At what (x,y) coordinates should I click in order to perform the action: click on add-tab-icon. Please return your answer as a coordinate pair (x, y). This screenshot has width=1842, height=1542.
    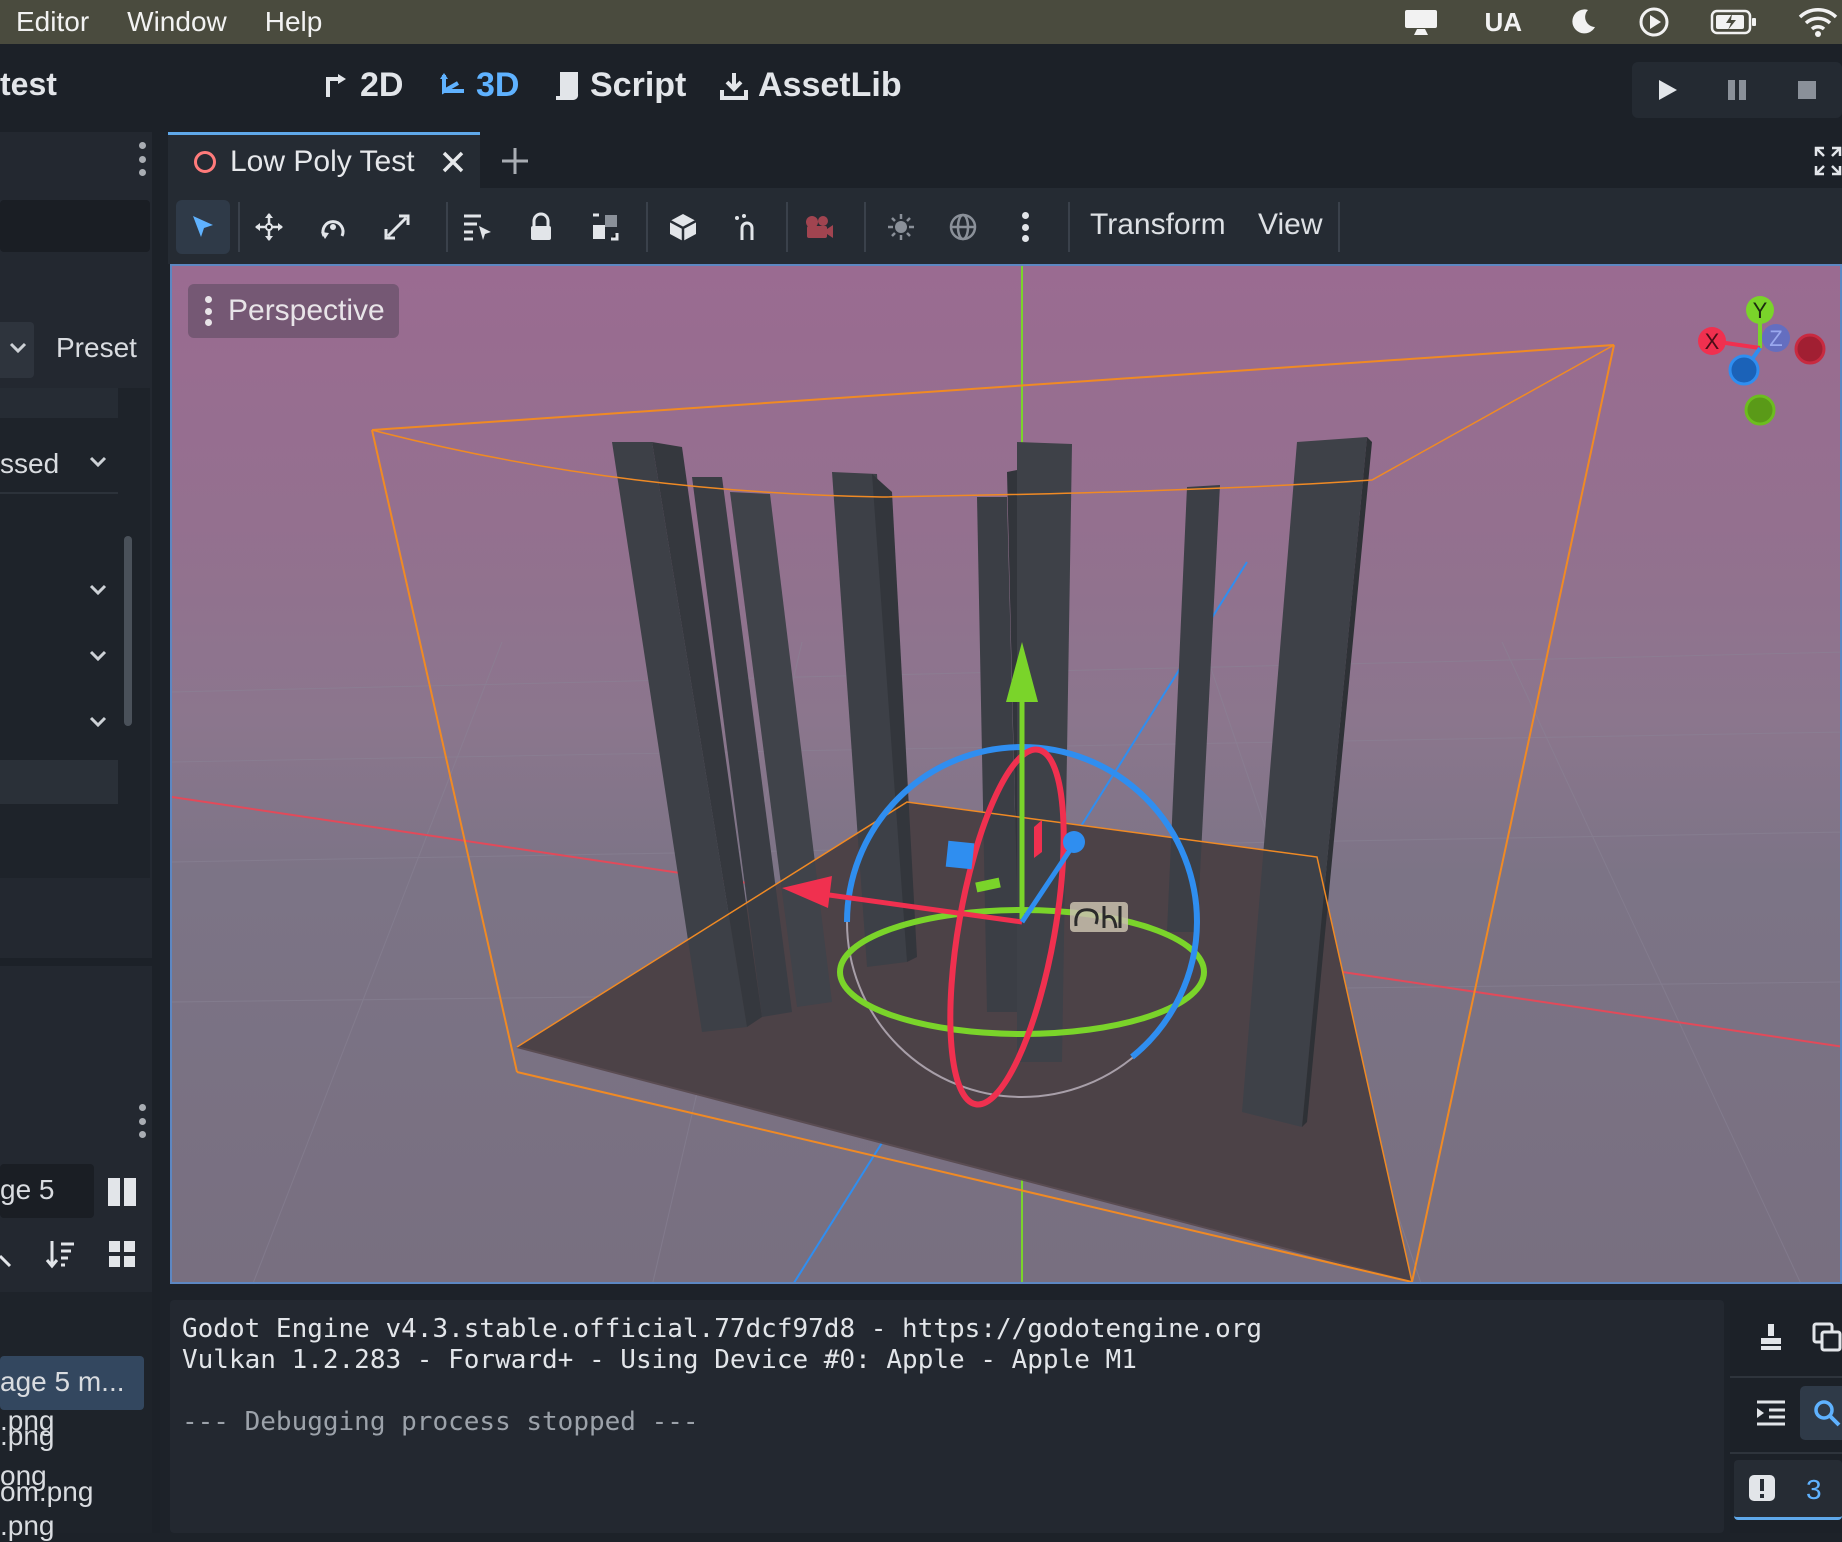
    Looking at the image, I should click on (515, 161).